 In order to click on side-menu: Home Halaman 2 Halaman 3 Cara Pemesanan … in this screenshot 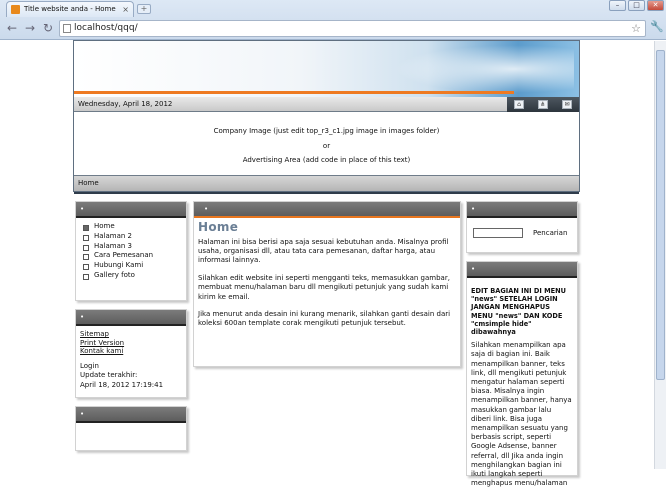, I will do `click(131, 251)`.